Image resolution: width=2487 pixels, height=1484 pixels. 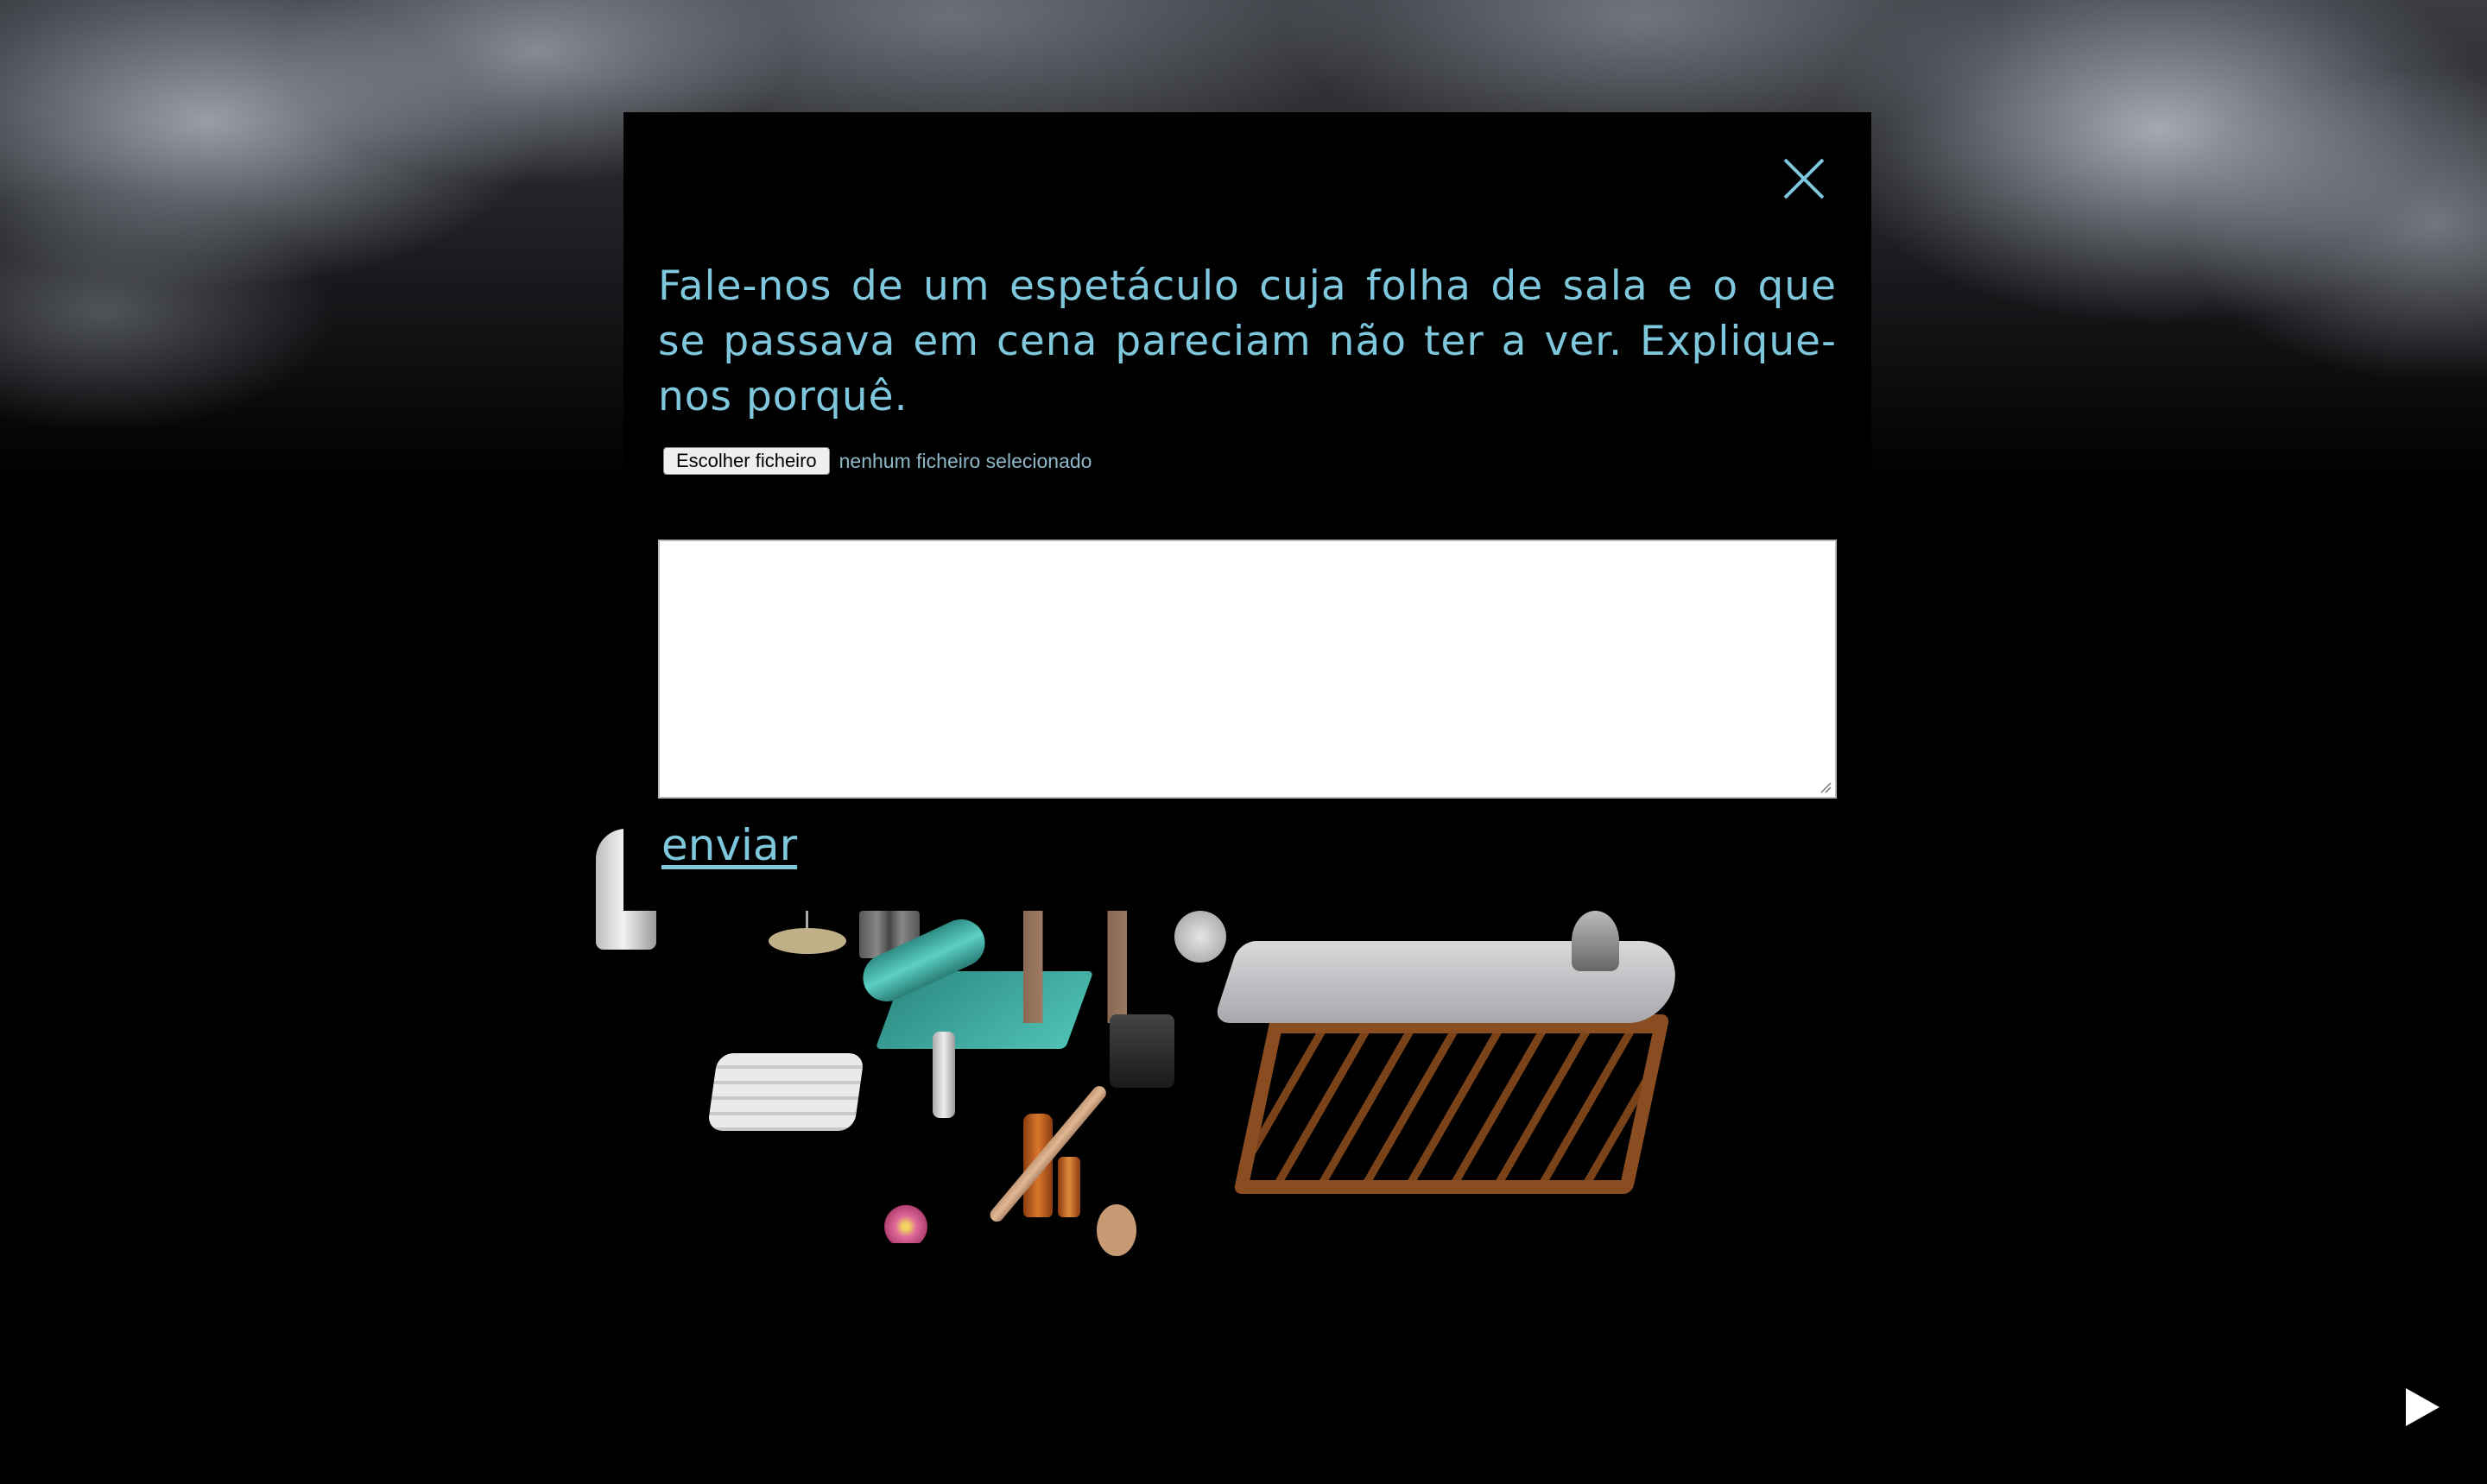 What do you see at coordinates (1075, 967) in the screenshot?
I see `legs-object` at bounding box center [1075, 967].